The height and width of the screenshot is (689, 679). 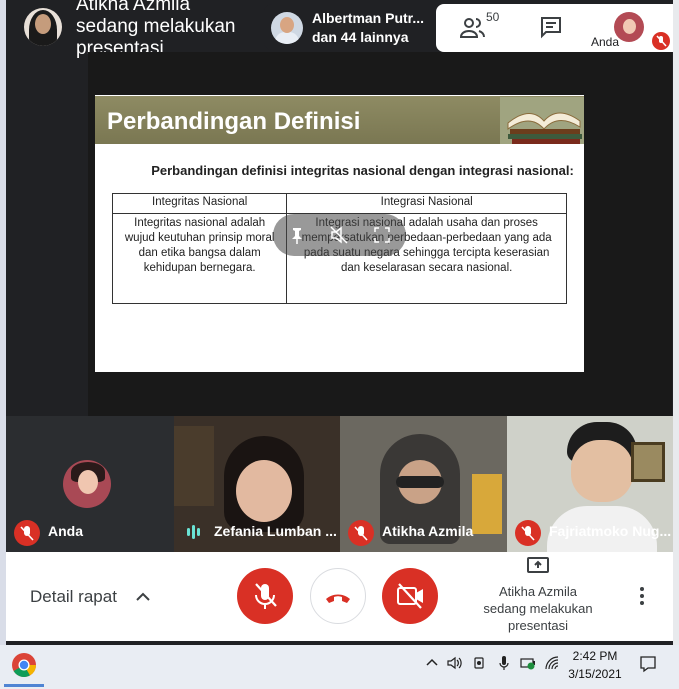 I want to click on active-app-indicator, so click(x=24, y=685).